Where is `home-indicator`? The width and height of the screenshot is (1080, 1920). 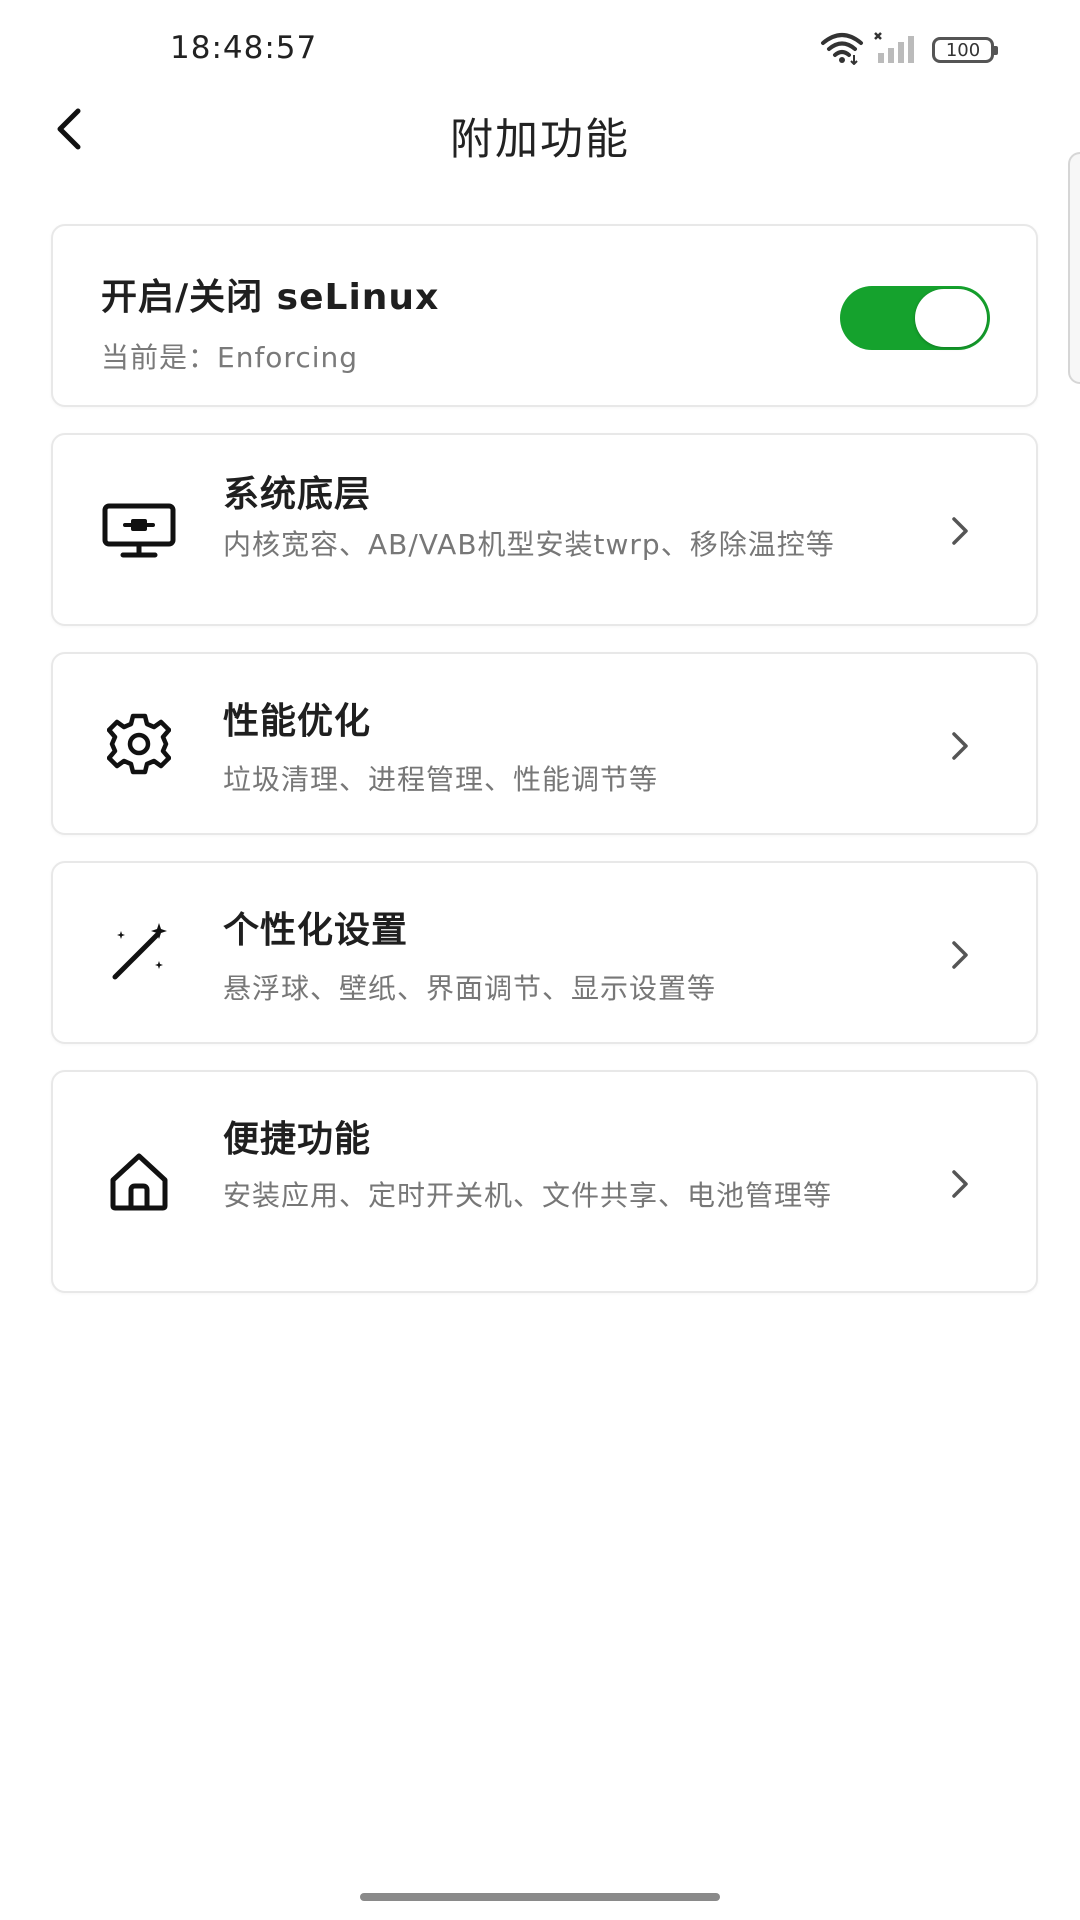 home-indicator is located at coordinates (540, 1897).